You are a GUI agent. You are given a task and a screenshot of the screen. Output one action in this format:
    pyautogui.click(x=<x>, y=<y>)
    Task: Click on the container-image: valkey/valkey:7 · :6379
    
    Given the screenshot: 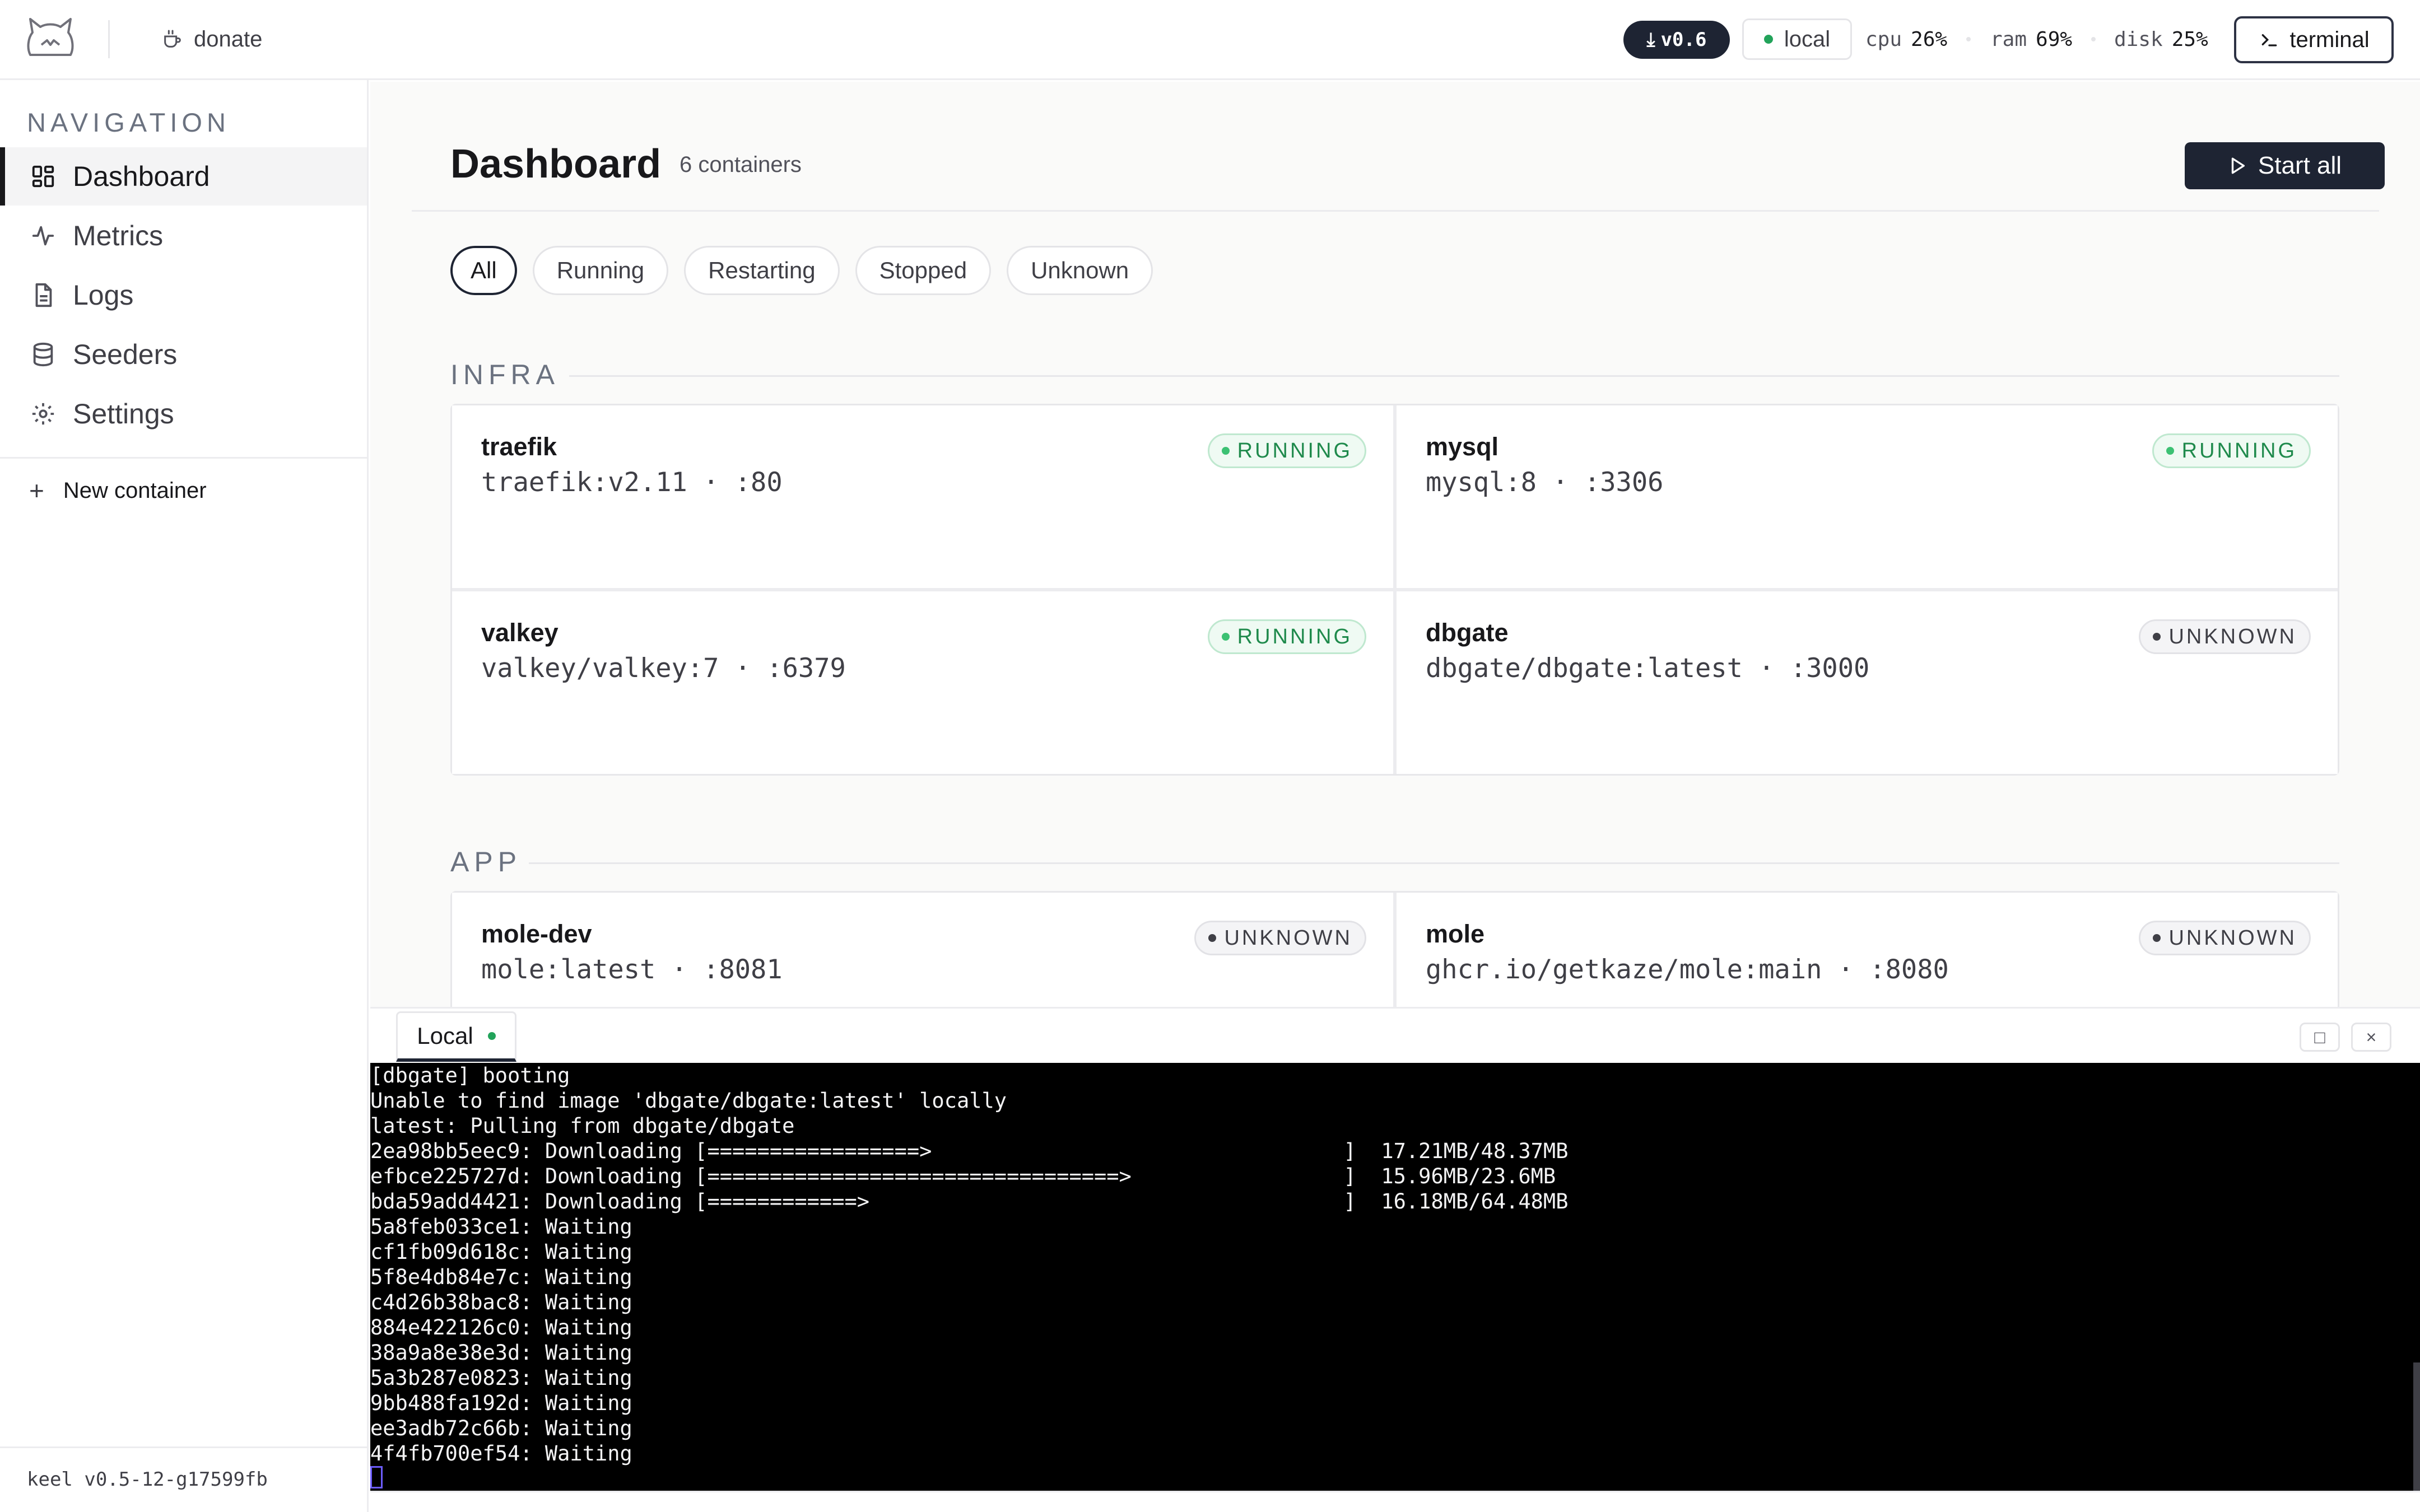 What is the action you would take?
    pyautogui.click(x=664, y=669)
    